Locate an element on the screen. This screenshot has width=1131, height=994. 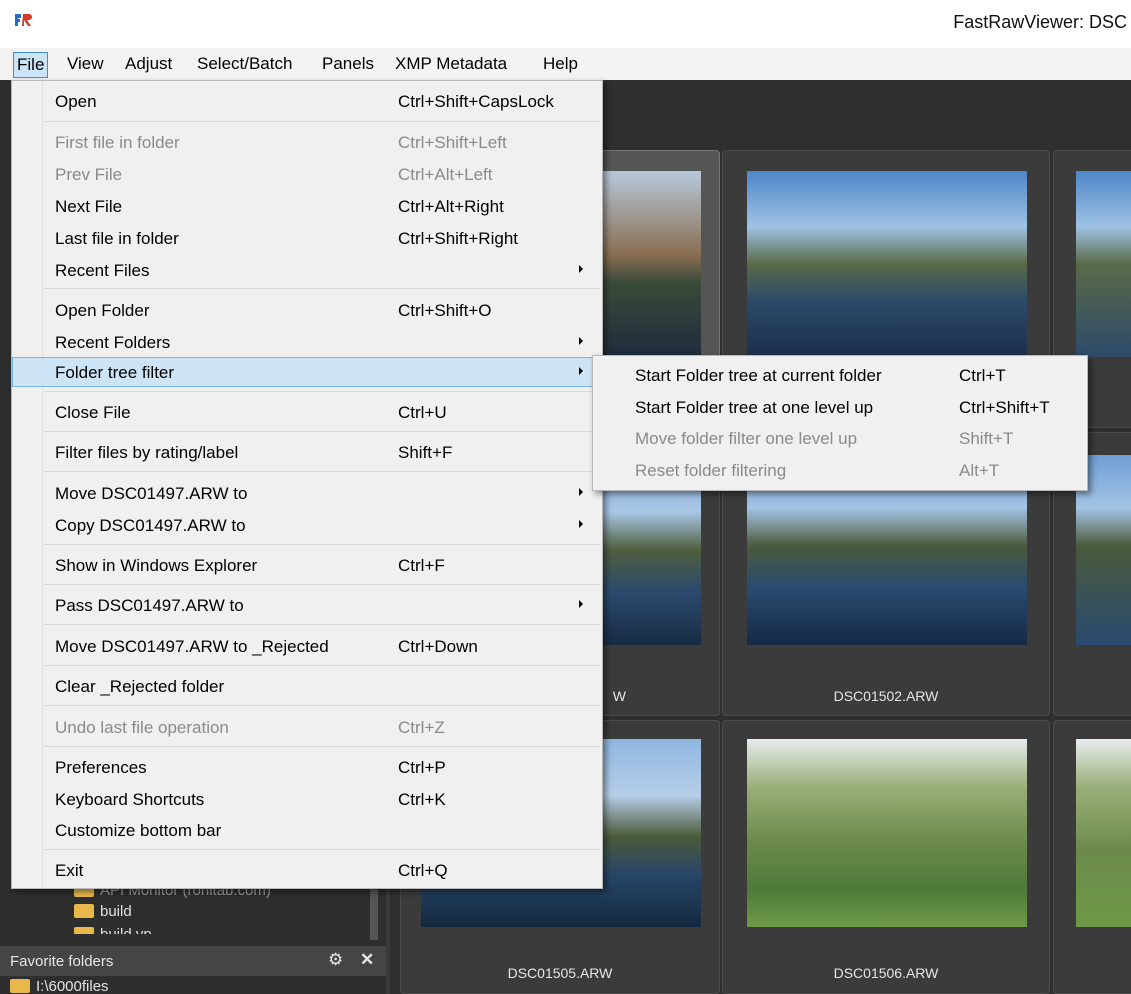
menu-item-open: Open Ctrl+Shift+CapsLock is located at coordinates (307, 102).